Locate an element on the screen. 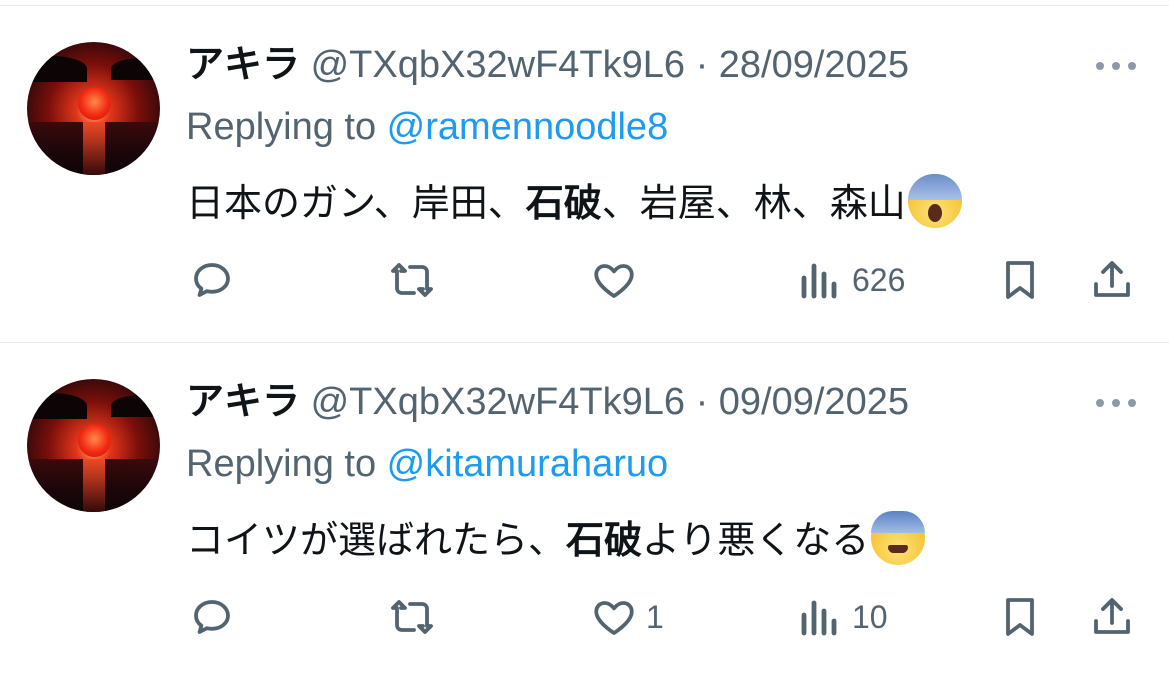  tweet-text-part: 、岩屋、林、森山 is located at coordinates (753, 204).